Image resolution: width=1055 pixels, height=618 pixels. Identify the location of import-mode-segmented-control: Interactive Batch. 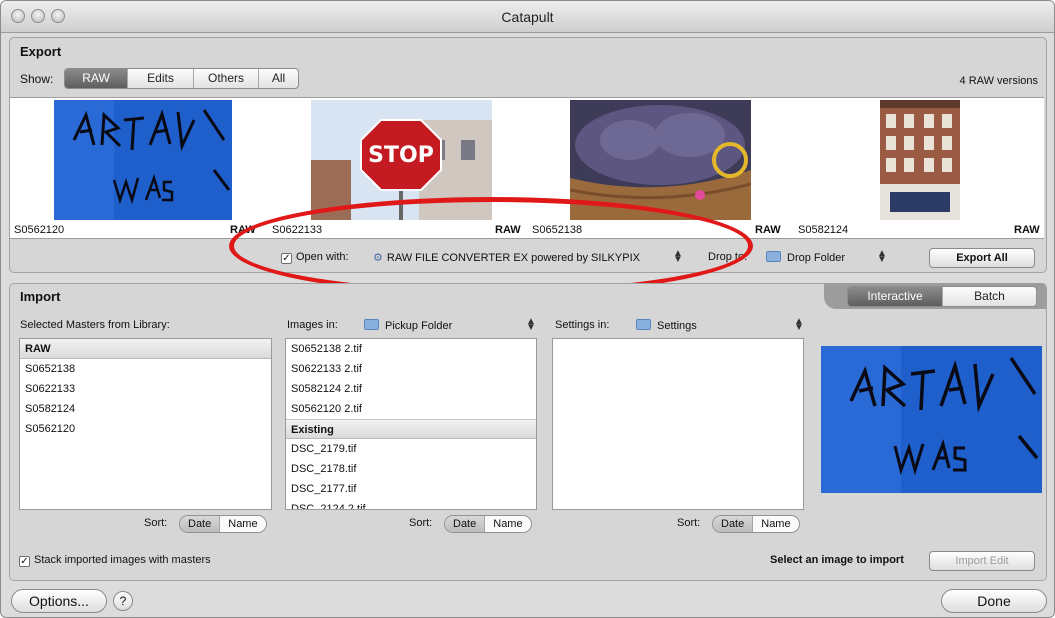
(942, 296).